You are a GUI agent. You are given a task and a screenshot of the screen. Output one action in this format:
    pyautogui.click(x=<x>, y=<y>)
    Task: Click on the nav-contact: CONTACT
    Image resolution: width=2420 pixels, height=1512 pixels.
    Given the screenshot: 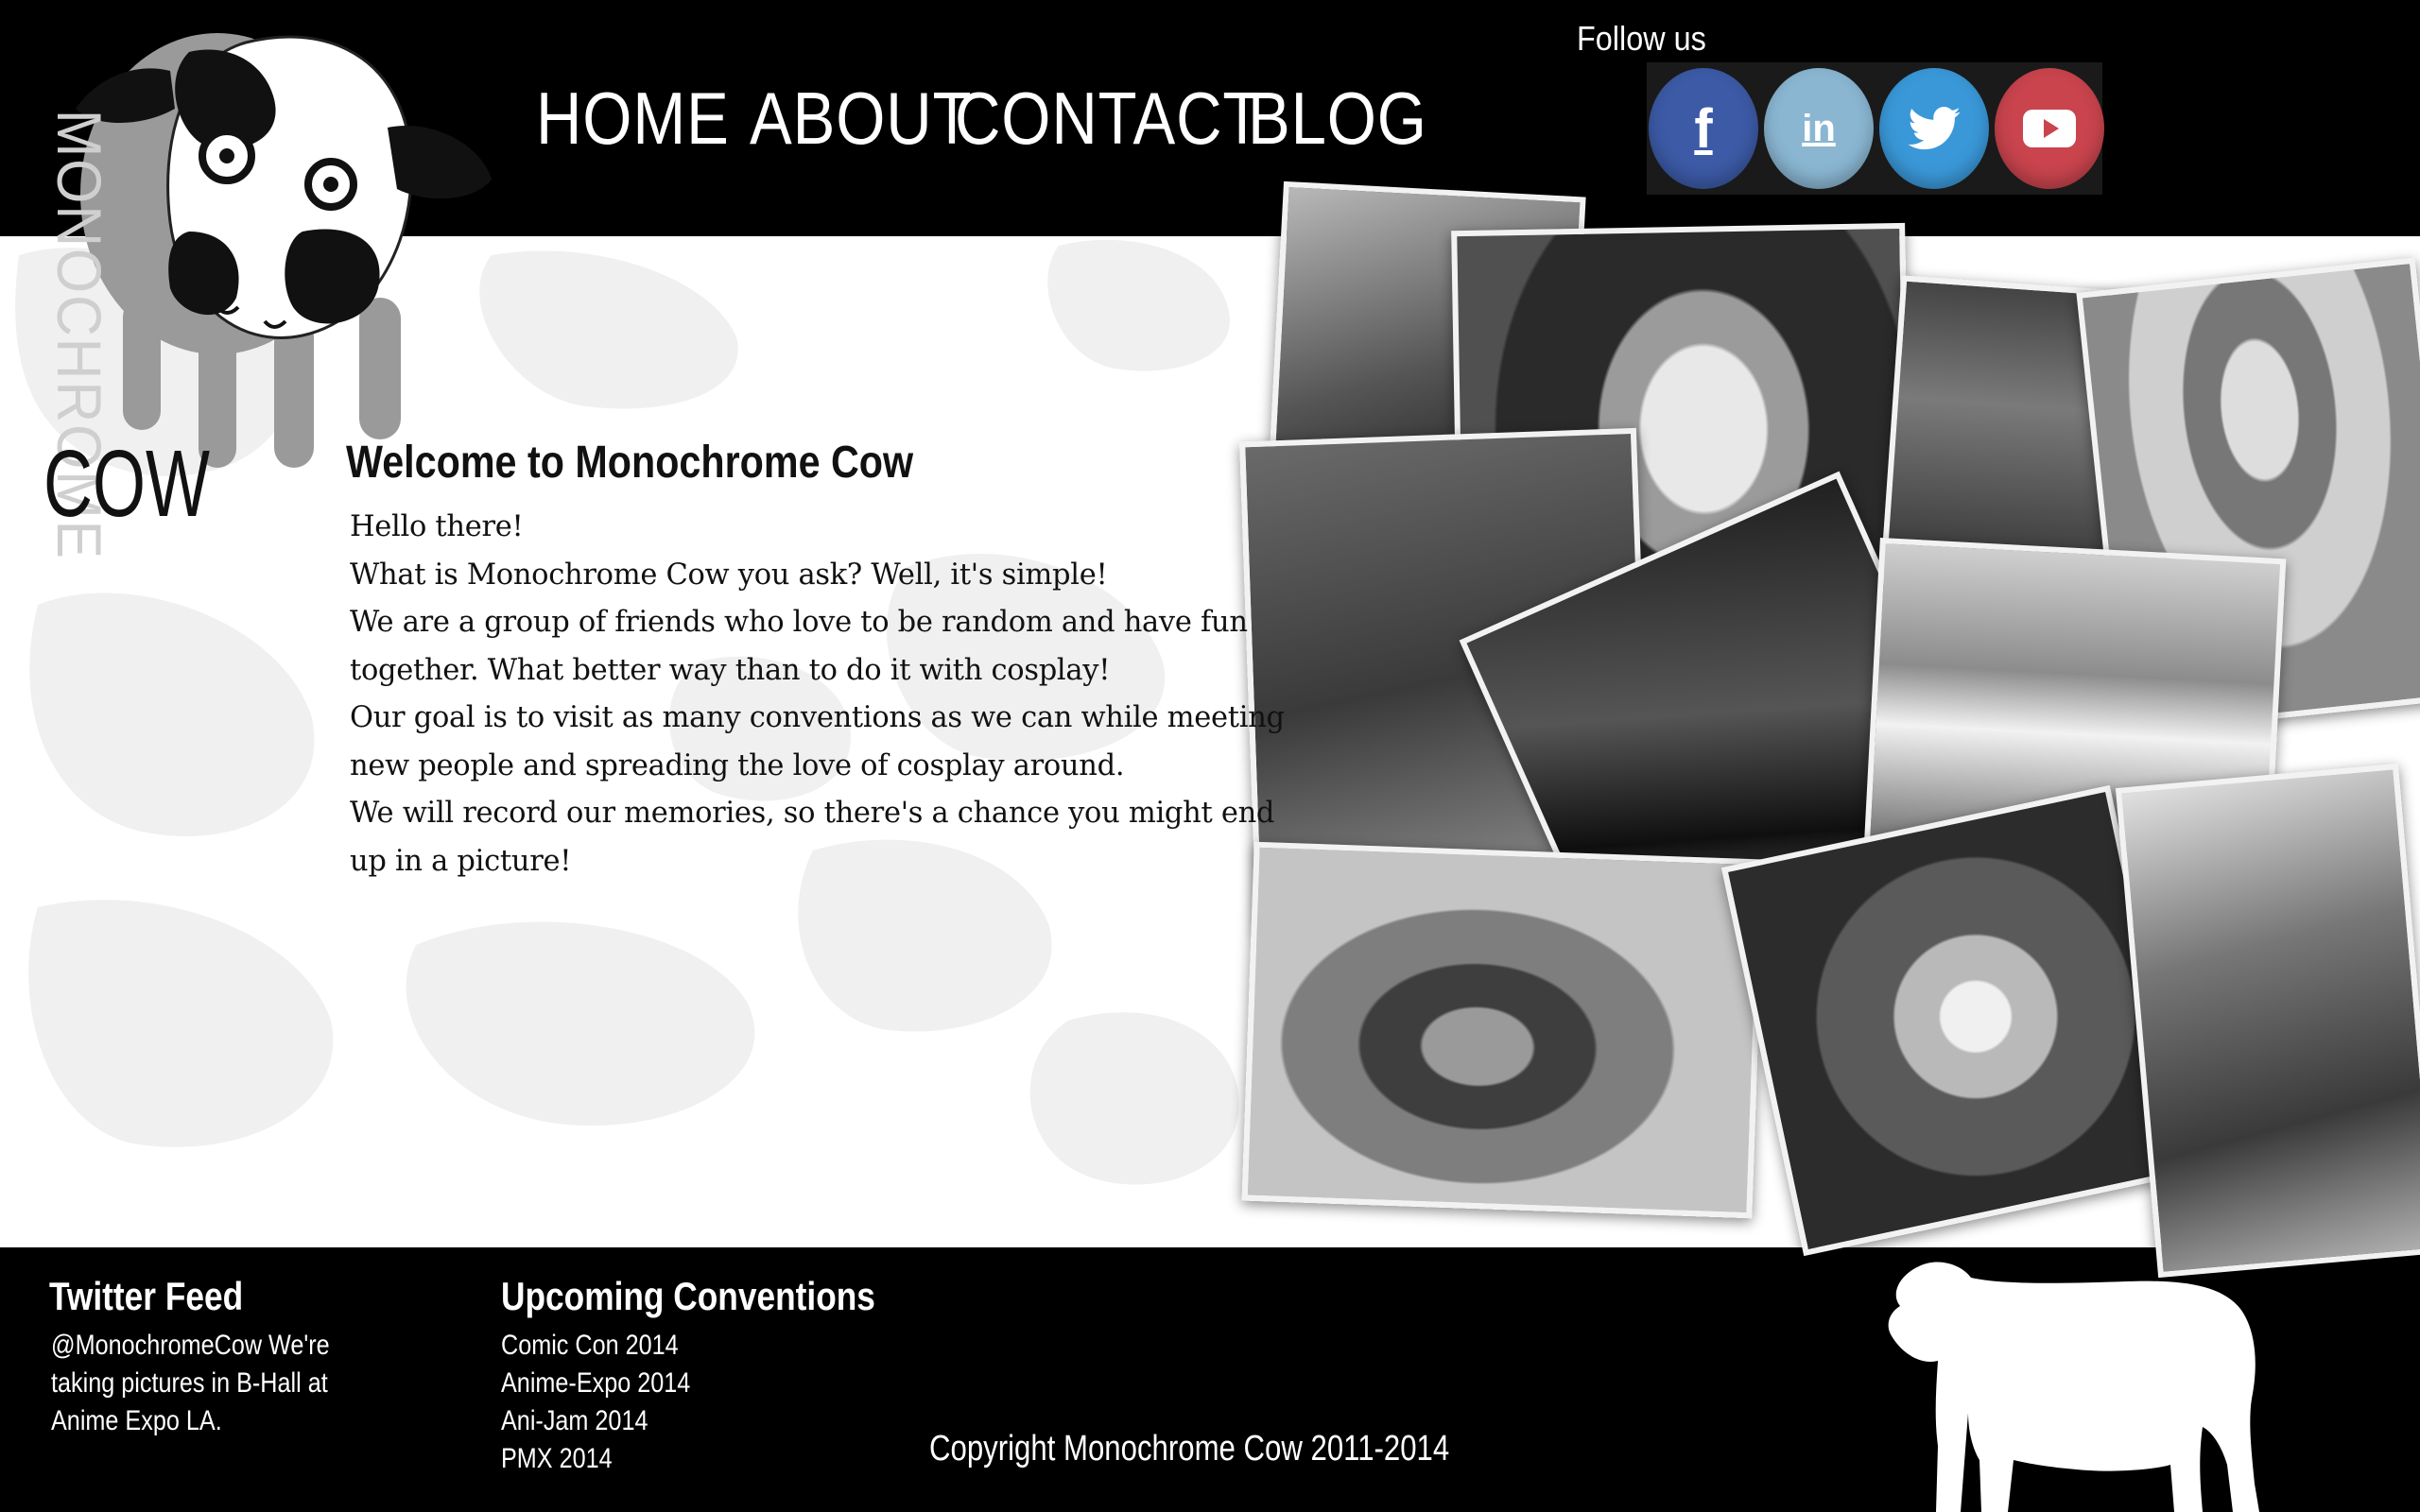 What is the action you would take?
    pyautogui.click(x=1108, y=119)
    